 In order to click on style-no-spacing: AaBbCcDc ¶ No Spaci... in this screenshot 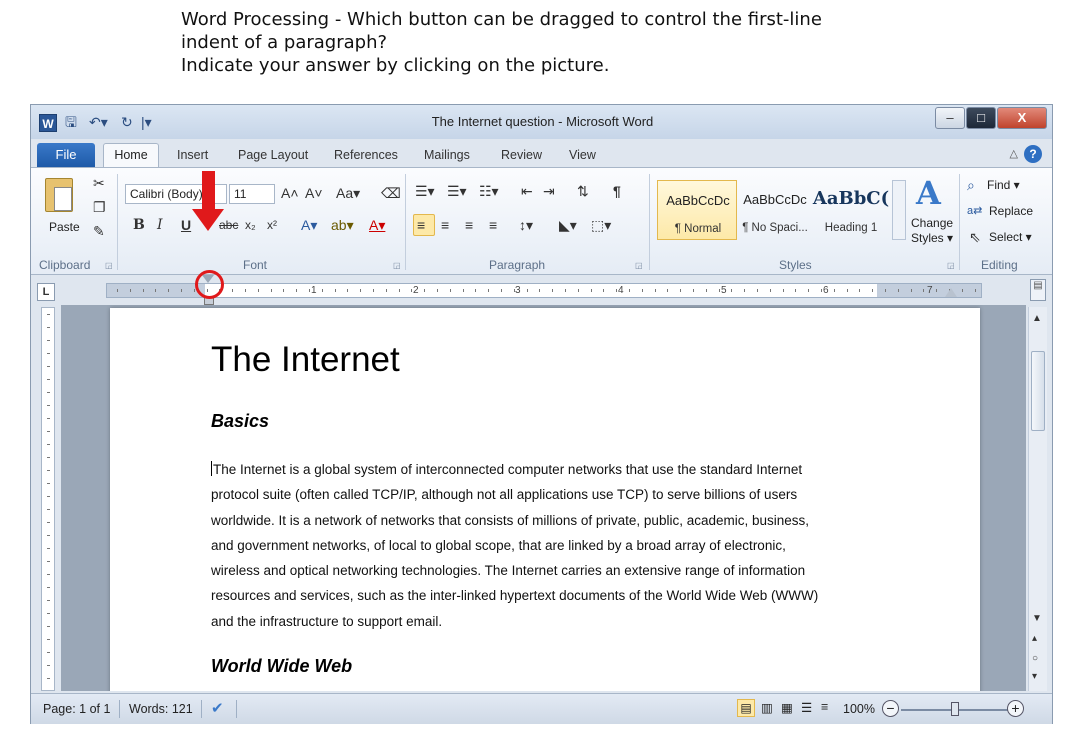, I will do `click(775, 210)`.